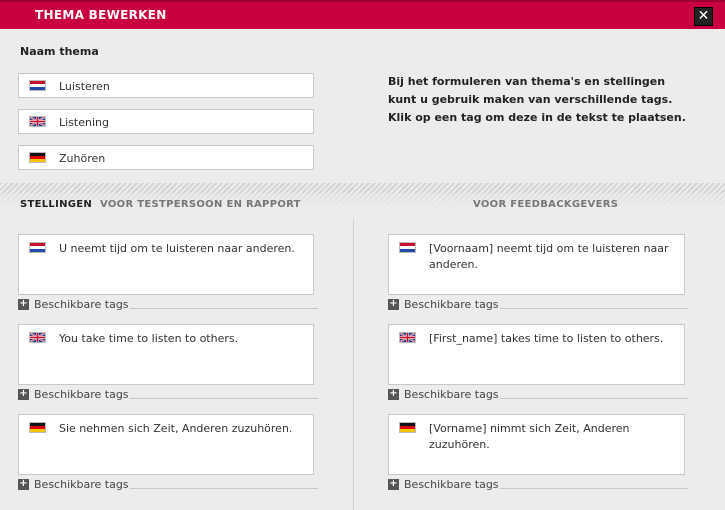 This screenshot has width=725, height=510. Describe the element at coordinates (101, 15) in the screenshot. I see `dialog-title: THEMA BEWERKEN` at that location.